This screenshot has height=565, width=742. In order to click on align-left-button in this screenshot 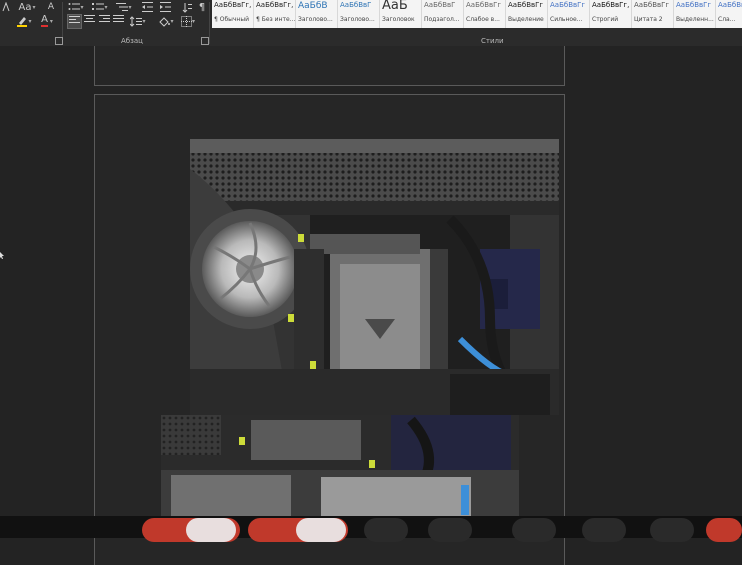, I will do `click(74, 21)`.